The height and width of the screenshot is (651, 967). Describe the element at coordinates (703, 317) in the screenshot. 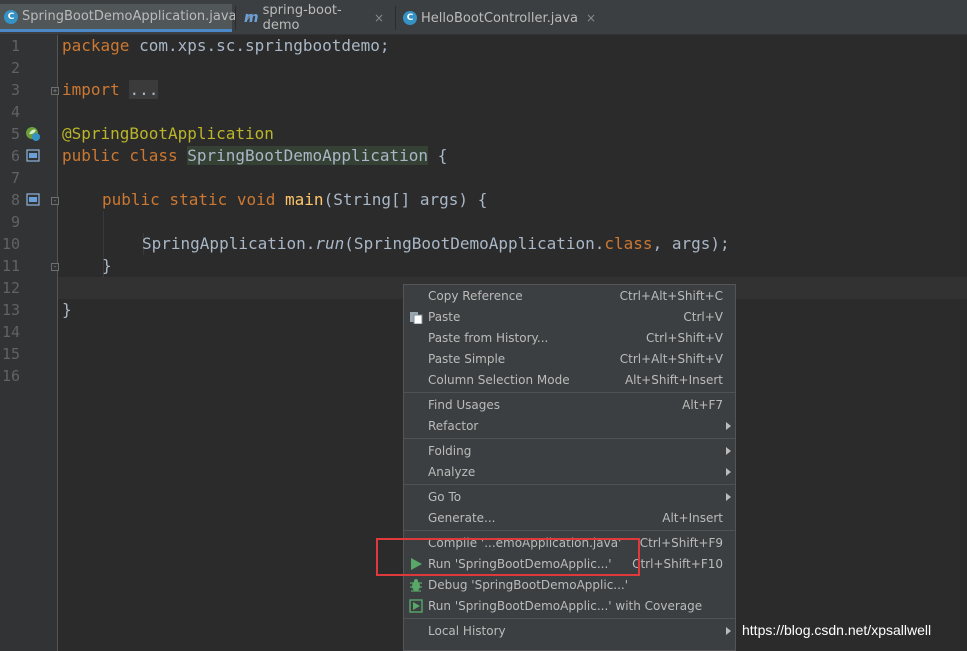

I see `menu-item-shortcut: Ctrl+V` at that location.